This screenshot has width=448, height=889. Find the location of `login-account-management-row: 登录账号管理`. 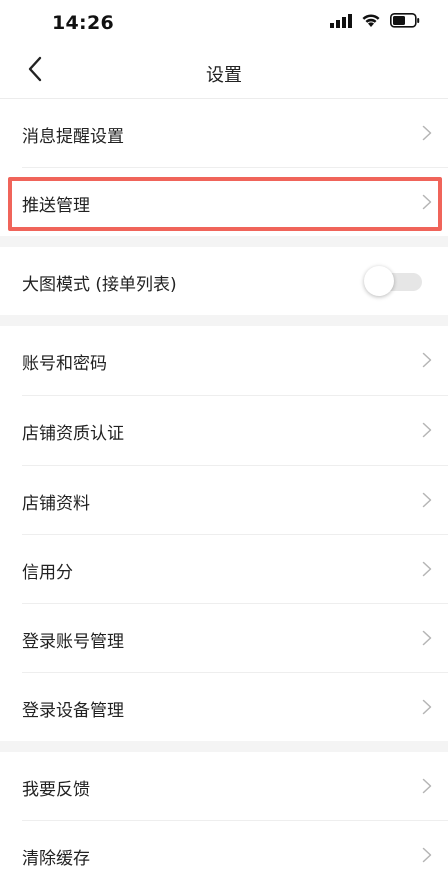

login-account-management-row: 登录账号管理 is located at coordinates (224, 638).